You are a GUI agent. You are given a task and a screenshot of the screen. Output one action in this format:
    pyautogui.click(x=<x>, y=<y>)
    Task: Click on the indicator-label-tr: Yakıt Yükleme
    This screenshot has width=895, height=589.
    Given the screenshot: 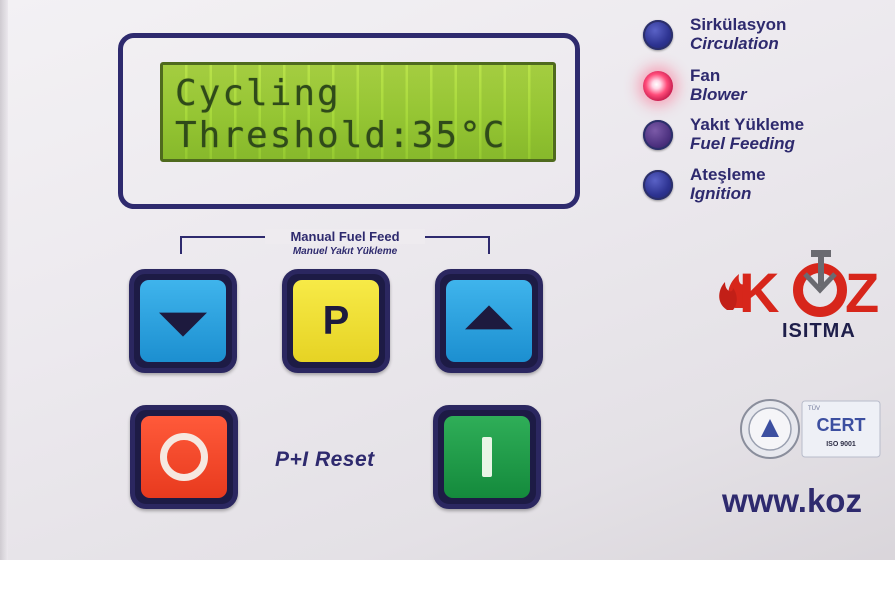 What is the action you would take?
    pyautogui.click(x=747, y=124)
    